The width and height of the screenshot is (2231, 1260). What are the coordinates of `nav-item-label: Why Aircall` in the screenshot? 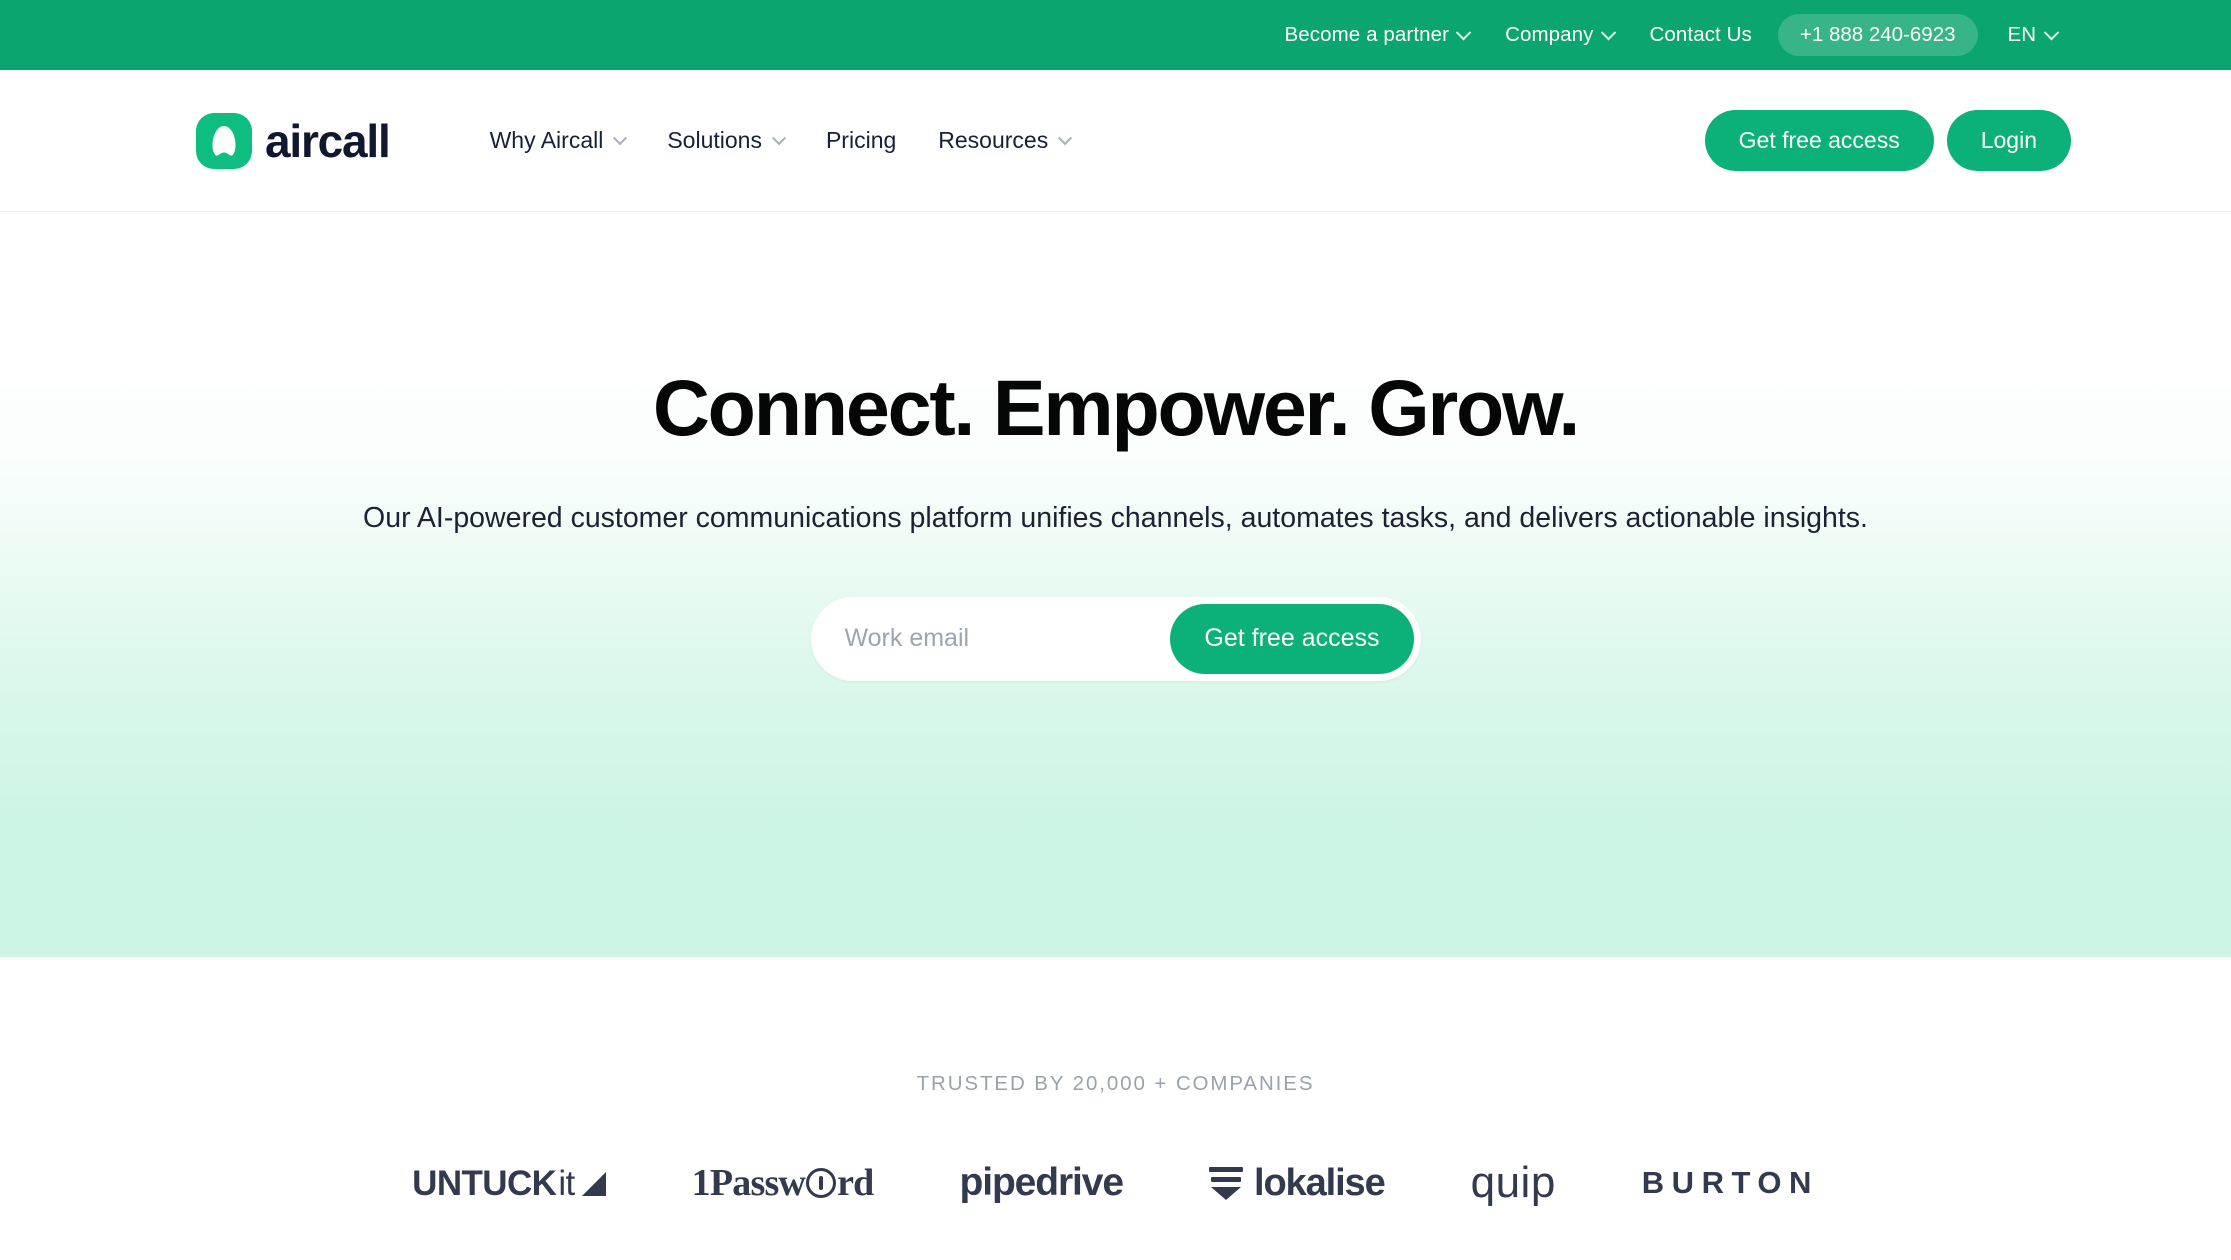 It's located at (546, 140).